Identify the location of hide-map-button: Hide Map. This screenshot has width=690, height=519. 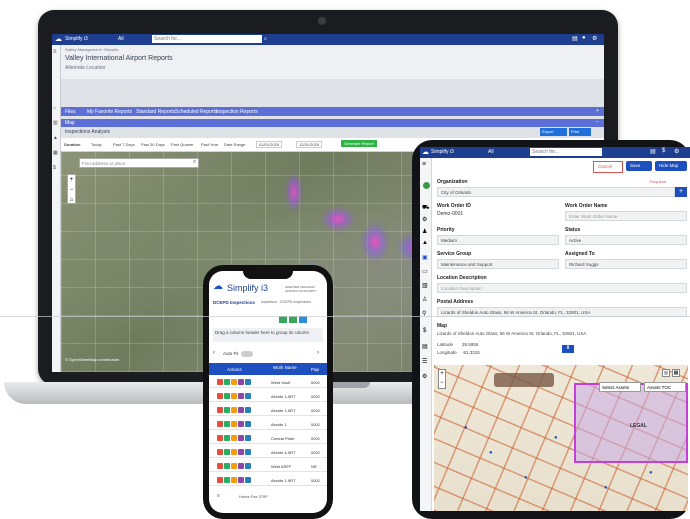
(671, 166).